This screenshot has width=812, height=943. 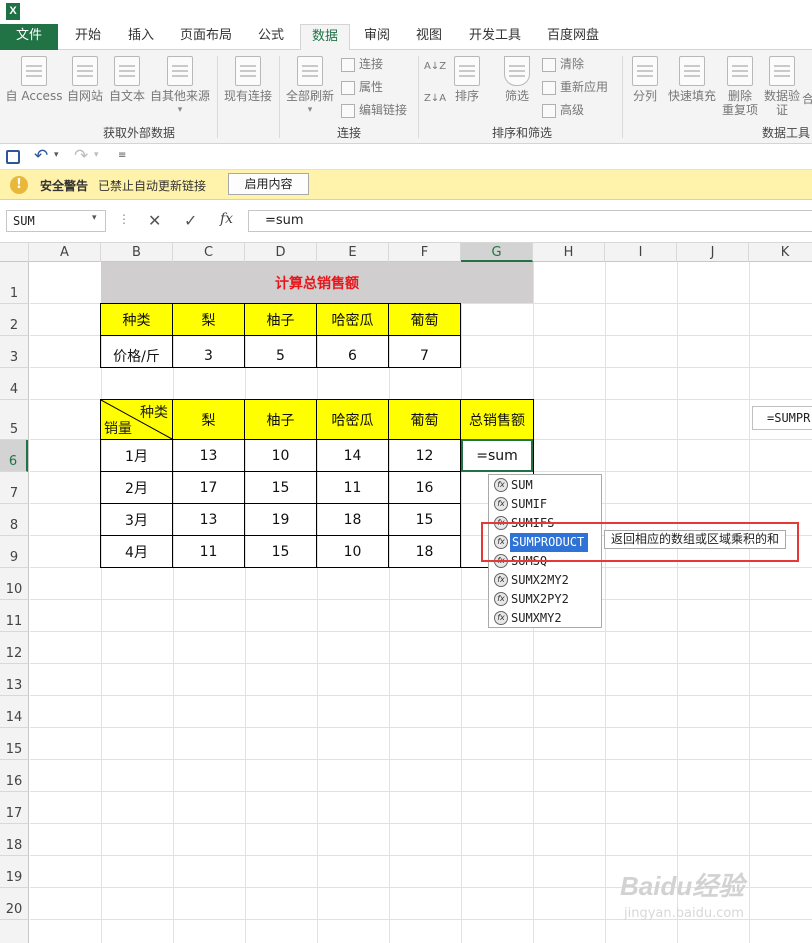 What do you see at coordinates (271, 37) in the screenshot?
I see `tab-formulas: 公式` at bounding box center [271, 37].